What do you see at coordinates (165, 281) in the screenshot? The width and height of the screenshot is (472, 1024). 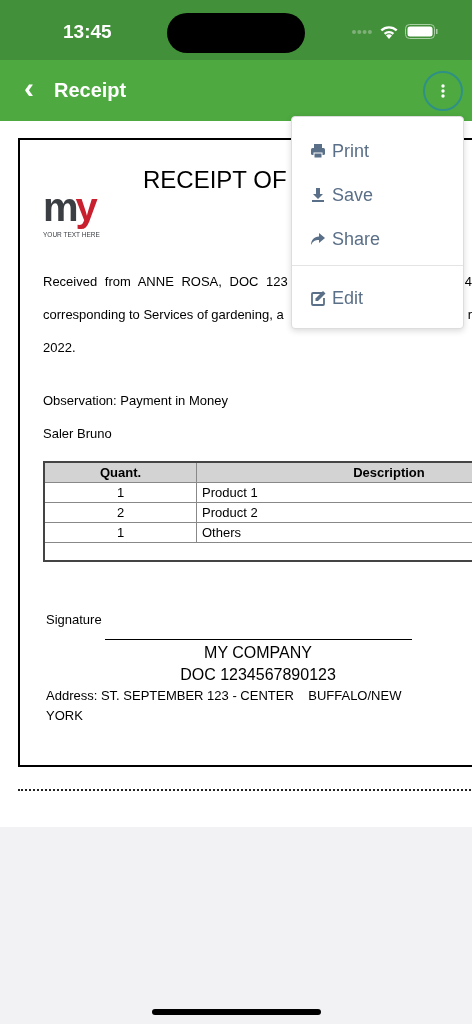 I see `receipt-text: Received from ANNE ROSA, DOC 123` at bounding box center [165, 281].